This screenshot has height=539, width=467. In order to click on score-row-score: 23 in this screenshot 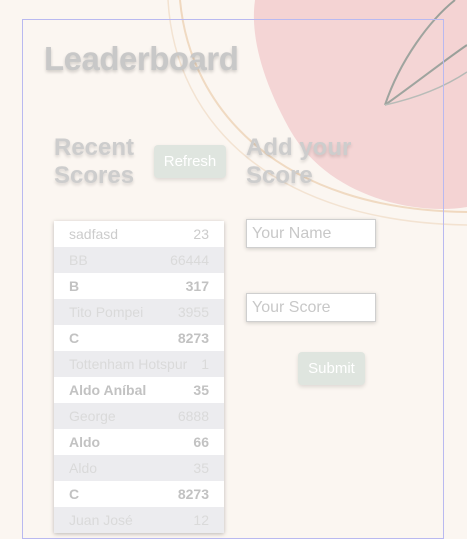, I will do `click(201, 234)`.